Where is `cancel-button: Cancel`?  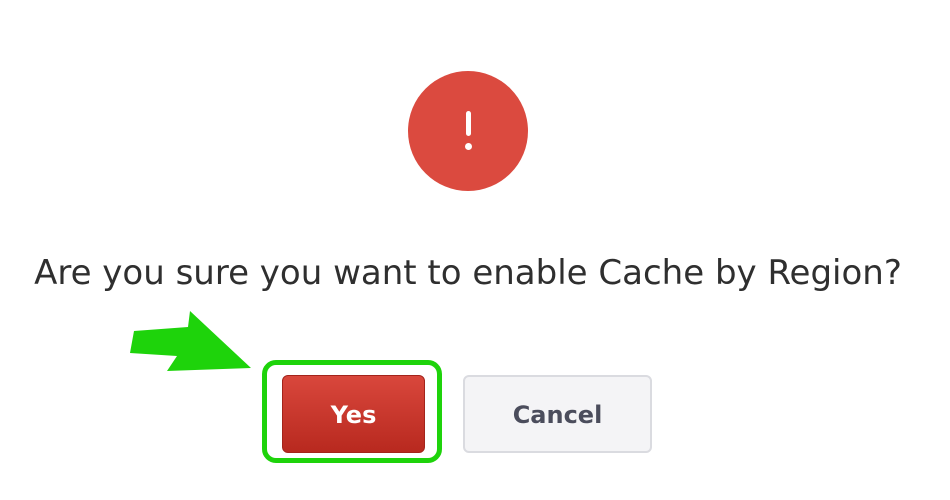 cancel-button: Cancel is located at coordinates (557, 414).